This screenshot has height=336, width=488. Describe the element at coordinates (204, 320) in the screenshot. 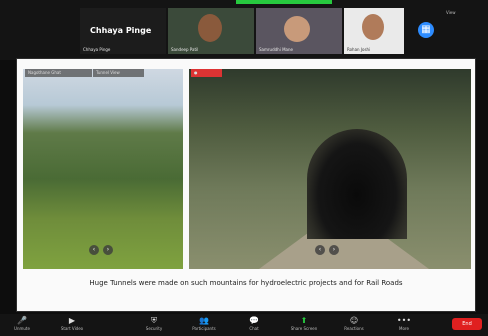

I see `people-icon: 👥` at that location.